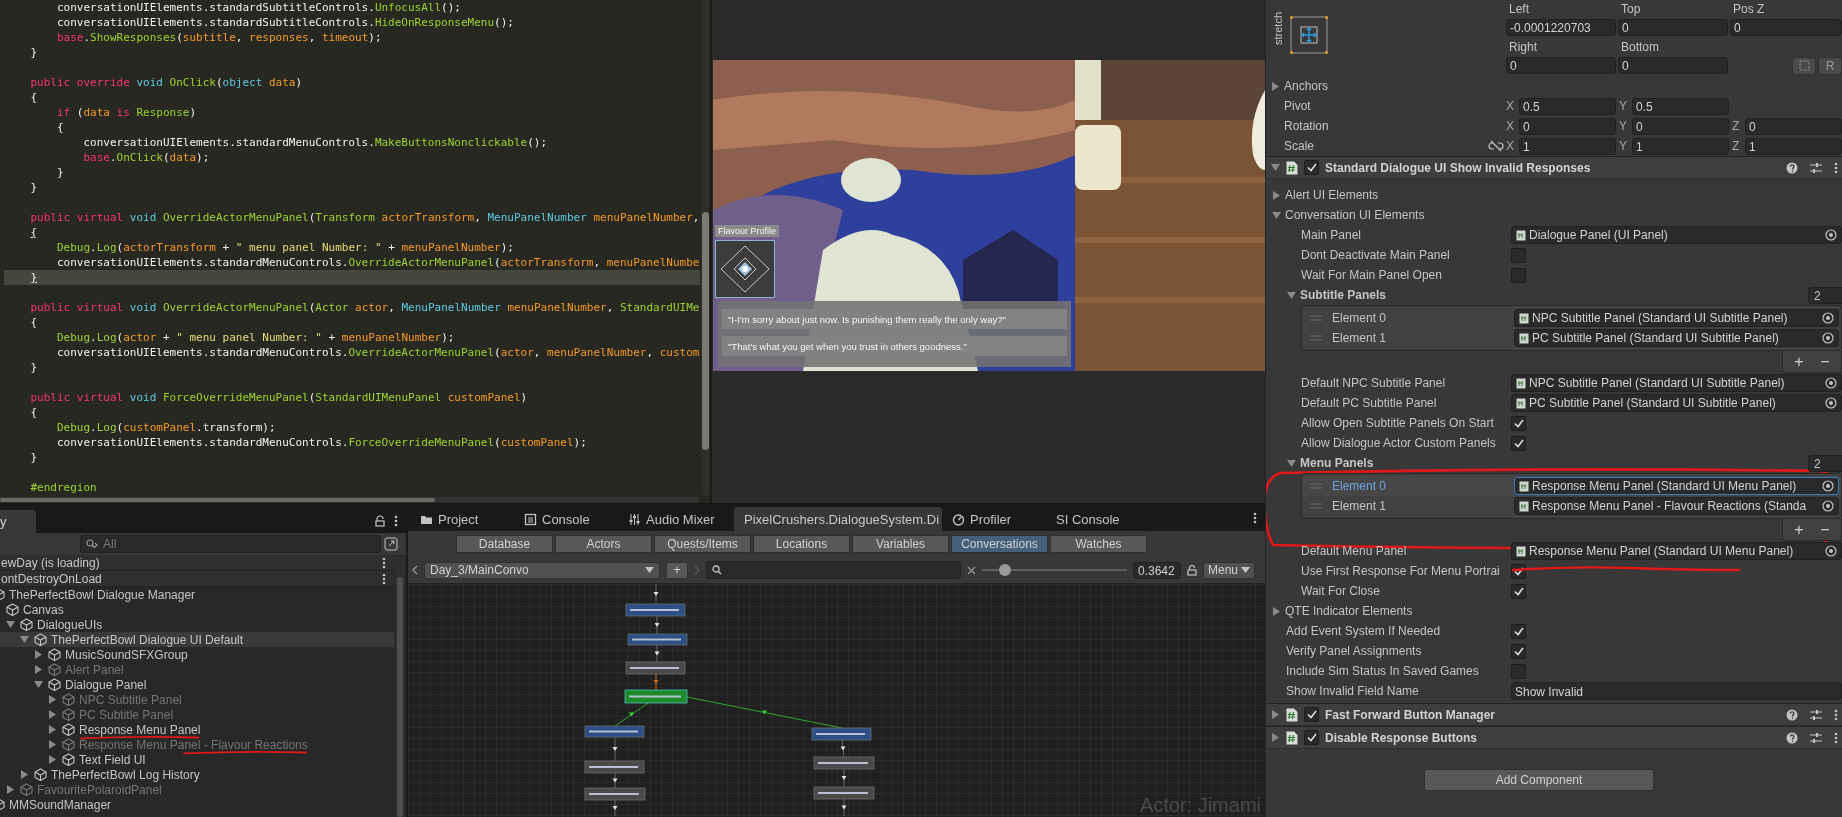 The height and width of the screenshot is (817, 1842). Describe the element at coordinates (197, 684) in the screenshot. I see `hierarchy-row: Dialogue Panel` at that location.